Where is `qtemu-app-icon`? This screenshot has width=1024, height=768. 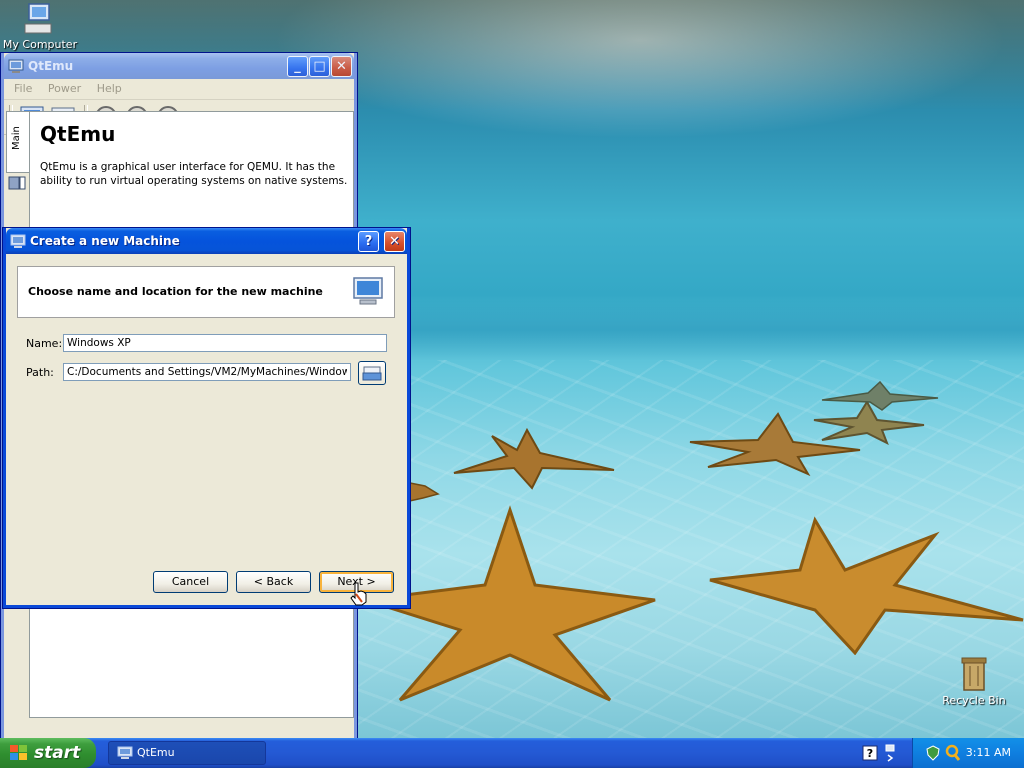 qtemu-app-icon is located at coordinates (16, 66).